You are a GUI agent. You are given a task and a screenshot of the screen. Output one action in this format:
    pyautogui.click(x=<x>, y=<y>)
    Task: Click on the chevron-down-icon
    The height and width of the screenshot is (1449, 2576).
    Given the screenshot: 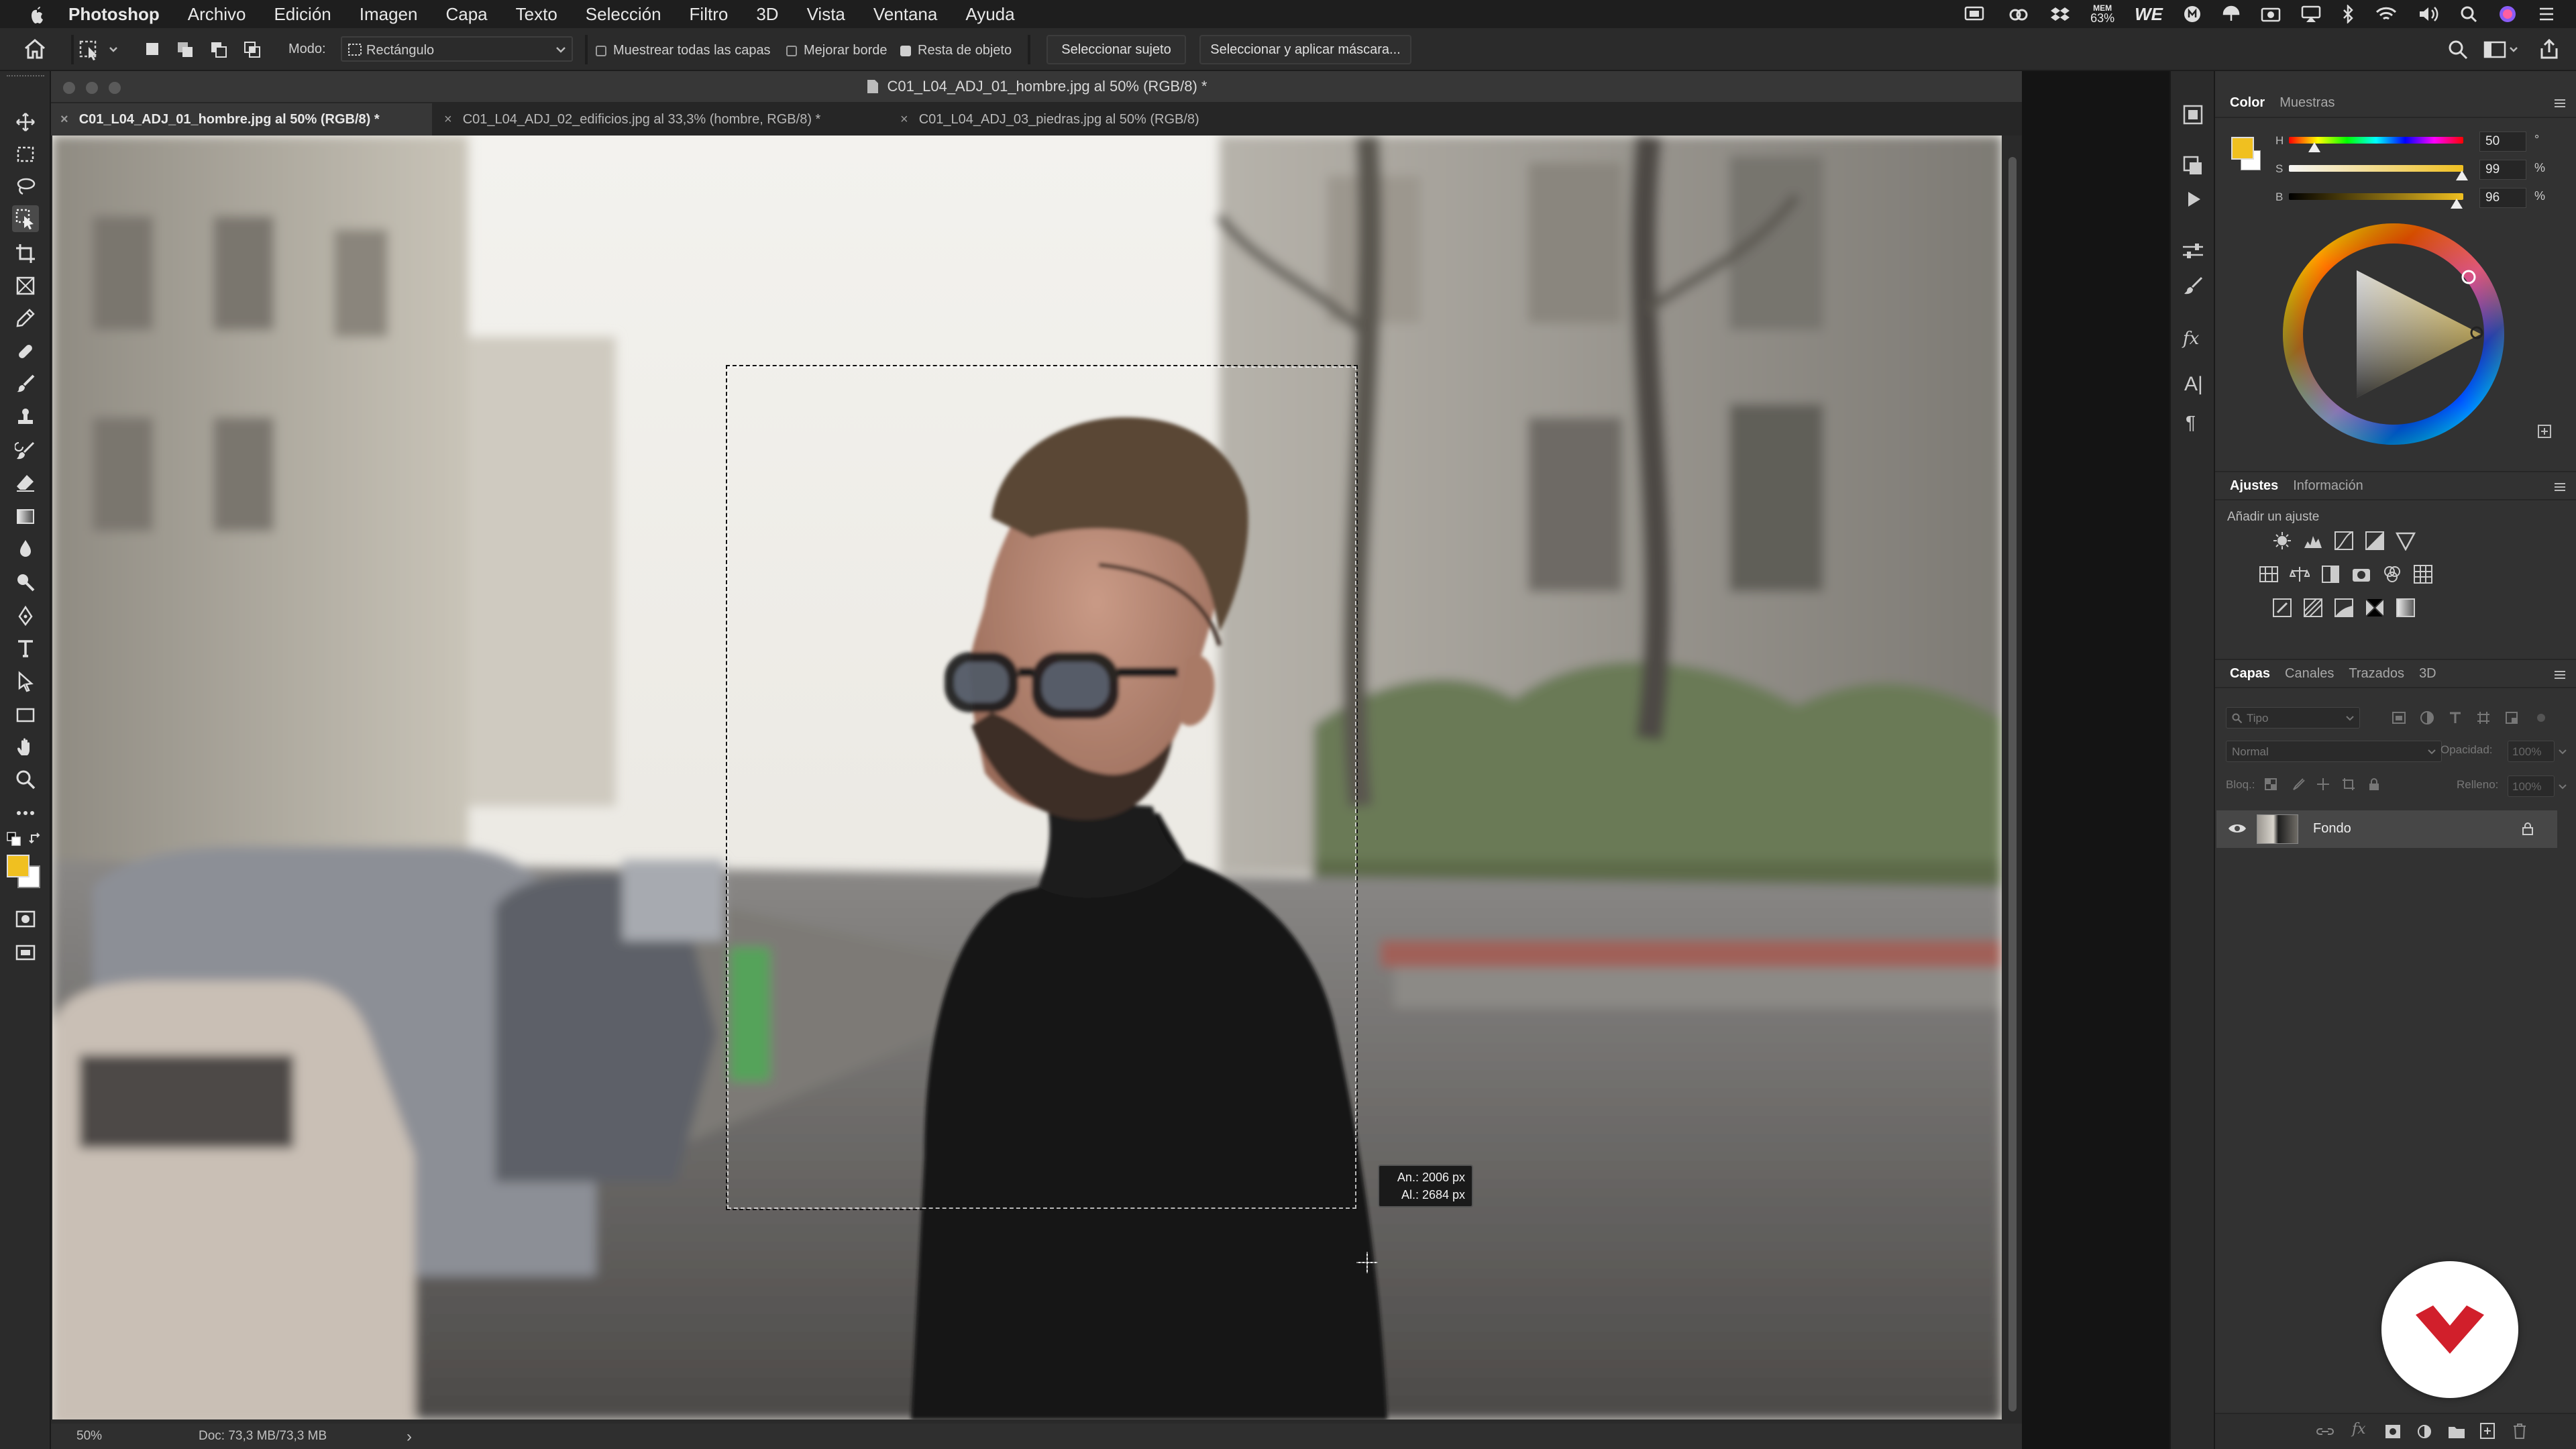 What is the action you would take?
    pyautogui.click(x=2563, y=752)
    